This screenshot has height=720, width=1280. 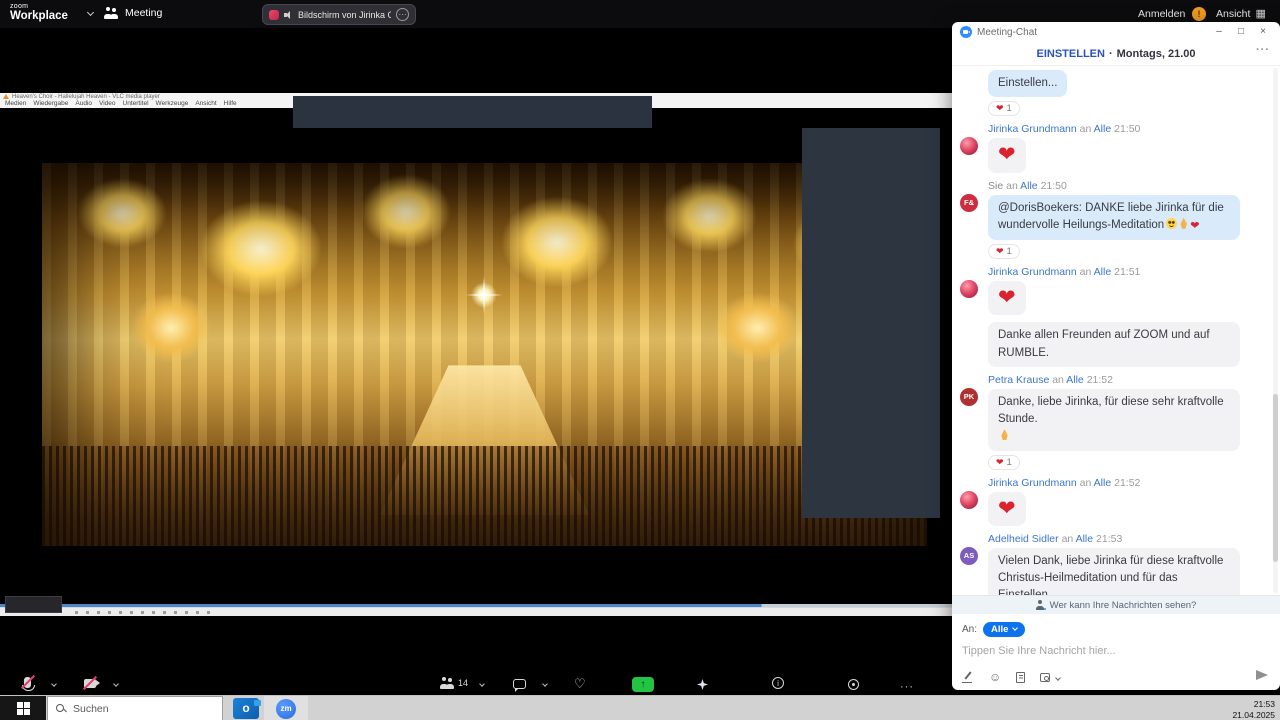 What do you see at coordinates (1058, 678) in the screenshot?
I see `screenshot-chevron-icon` at bounding box center [1058, 678].